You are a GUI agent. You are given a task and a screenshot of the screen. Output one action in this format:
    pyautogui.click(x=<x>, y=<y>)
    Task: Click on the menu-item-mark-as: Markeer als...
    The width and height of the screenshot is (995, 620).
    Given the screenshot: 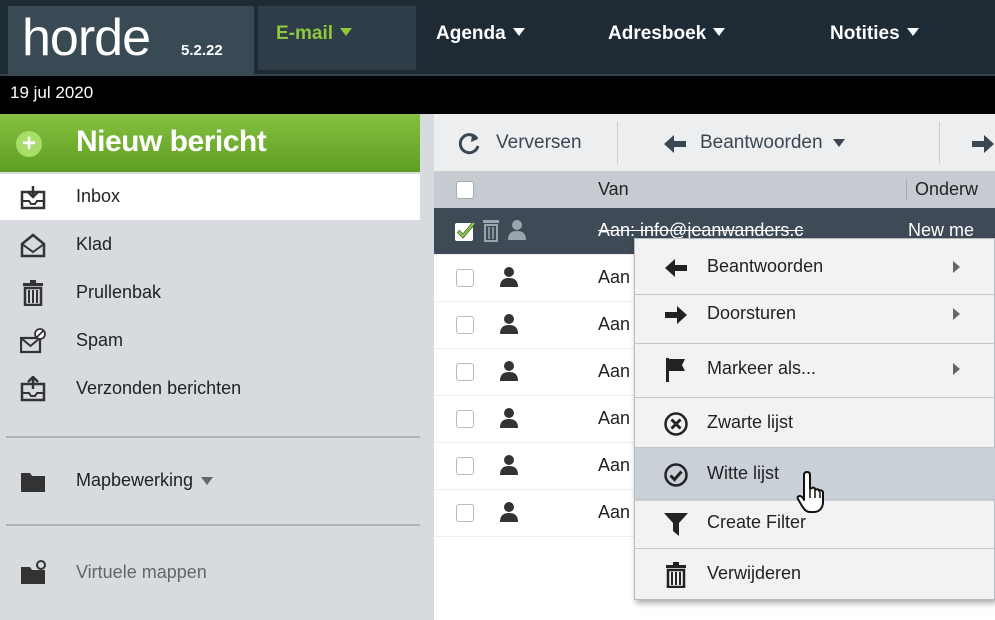 What is the action you would take?
    pyautogui.click(x=815, y=369)
    